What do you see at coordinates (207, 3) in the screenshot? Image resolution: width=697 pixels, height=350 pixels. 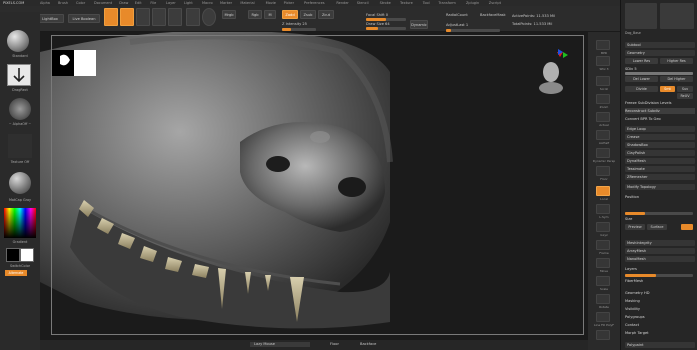 I see `menu-item-macro: Macro` at bounding box center [207, 3].